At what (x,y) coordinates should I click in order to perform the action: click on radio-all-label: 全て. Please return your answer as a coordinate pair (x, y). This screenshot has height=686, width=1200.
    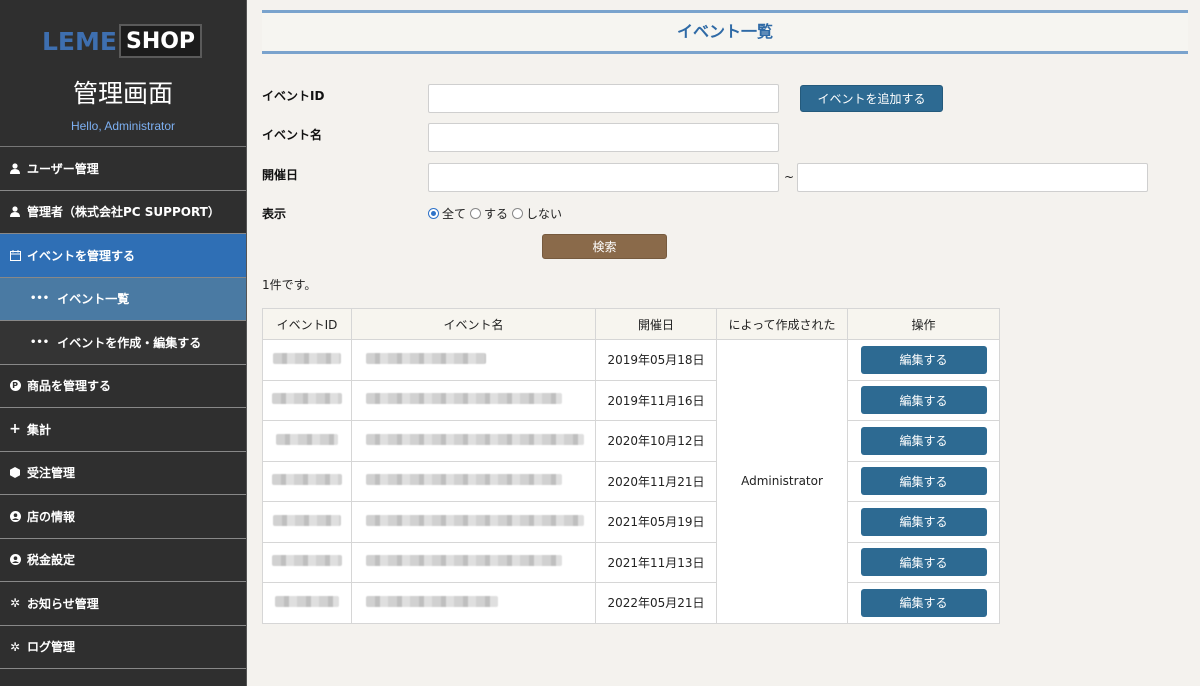
    Looking at the image, I should click on (454, 214).